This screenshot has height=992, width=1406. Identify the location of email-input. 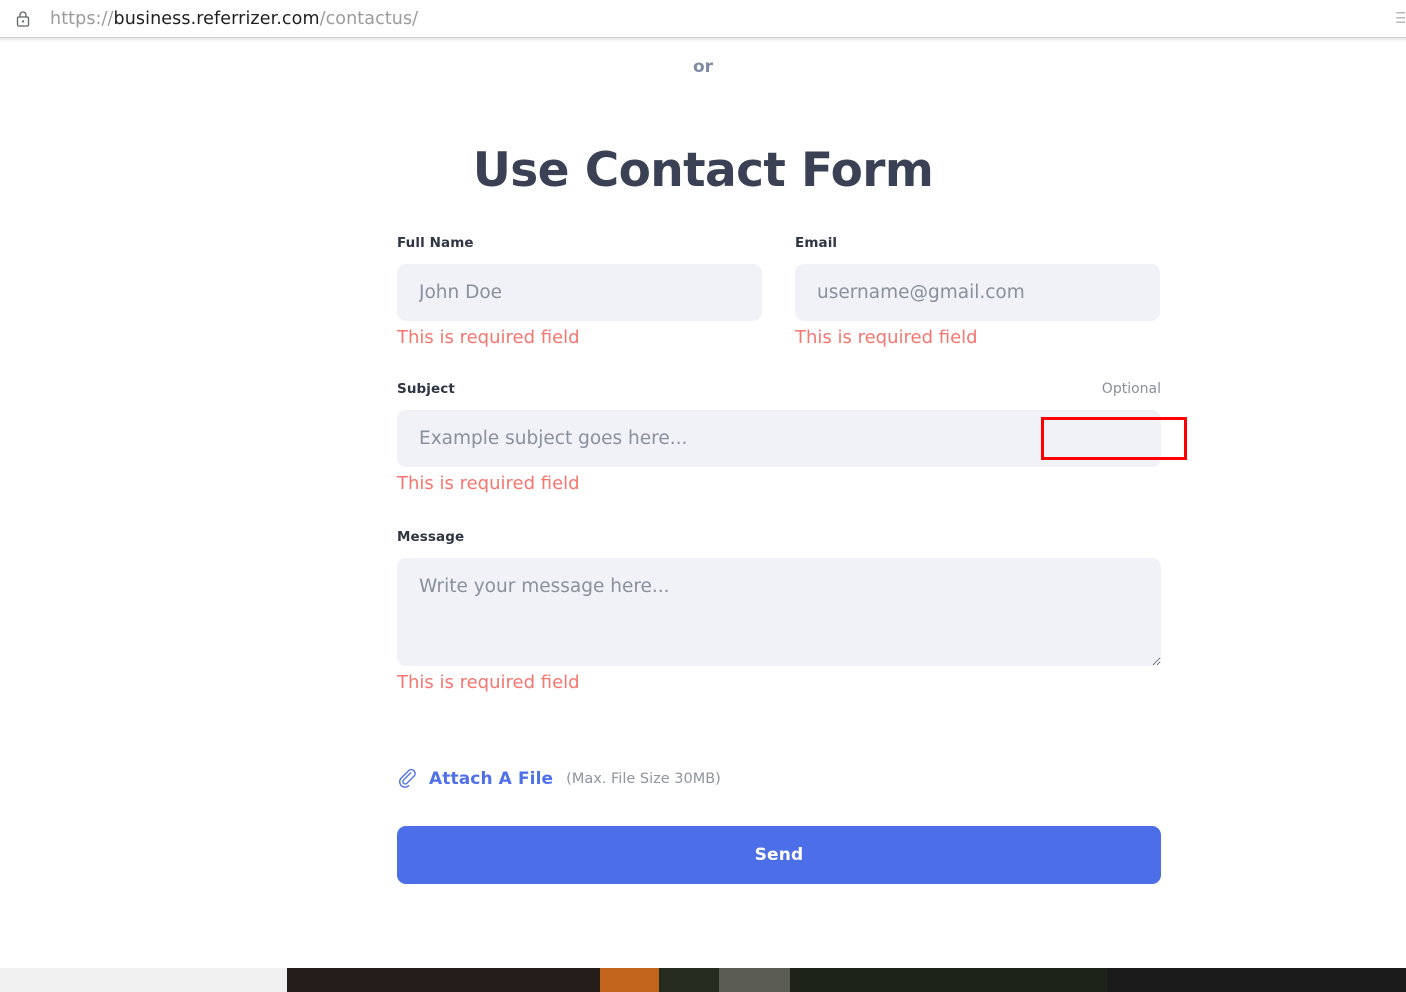
(977, 292).